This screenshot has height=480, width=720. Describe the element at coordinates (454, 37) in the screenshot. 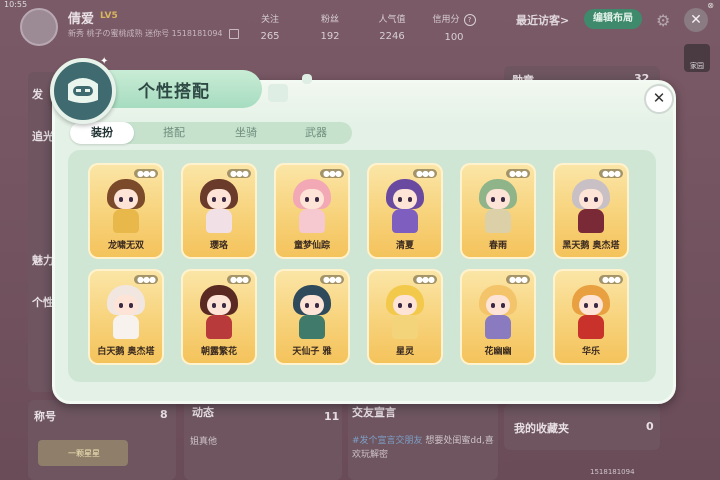

I see `stat-value: 100` at that location.